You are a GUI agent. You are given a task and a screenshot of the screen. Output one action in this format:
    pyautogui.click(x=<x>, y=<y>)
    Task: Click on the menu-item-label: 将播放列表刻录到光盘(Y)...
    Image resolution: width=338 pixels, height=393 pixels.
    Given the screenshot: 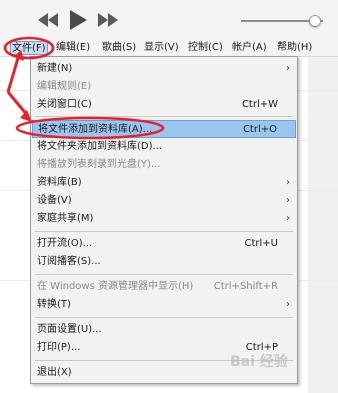 What is the action you would take?
    pyautogui.click(x=99, y=164)
    